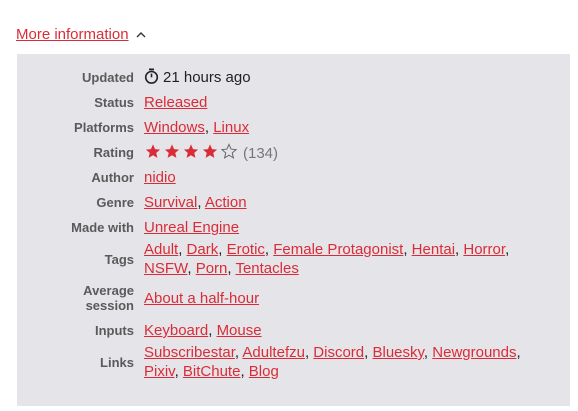  I want to click on average-session-label-line1: Average, so click(108, 290).